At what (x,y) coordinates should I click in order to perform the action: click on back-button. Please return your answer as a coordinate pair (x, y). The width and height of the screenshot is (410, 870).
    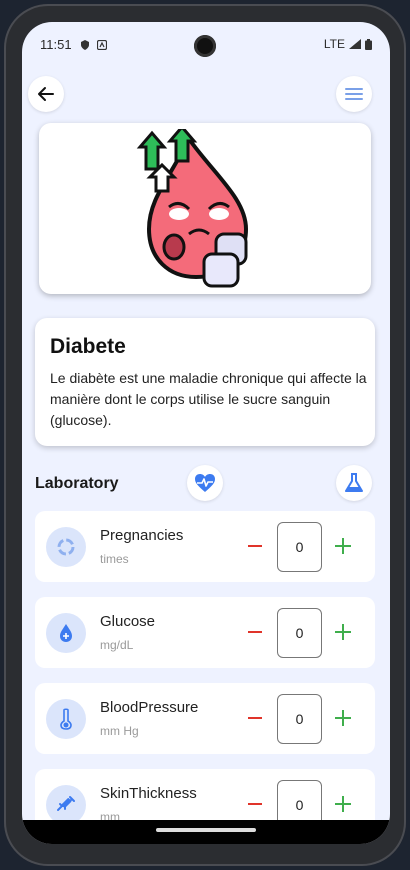
    Looking at the image, I should click on (46, 94).